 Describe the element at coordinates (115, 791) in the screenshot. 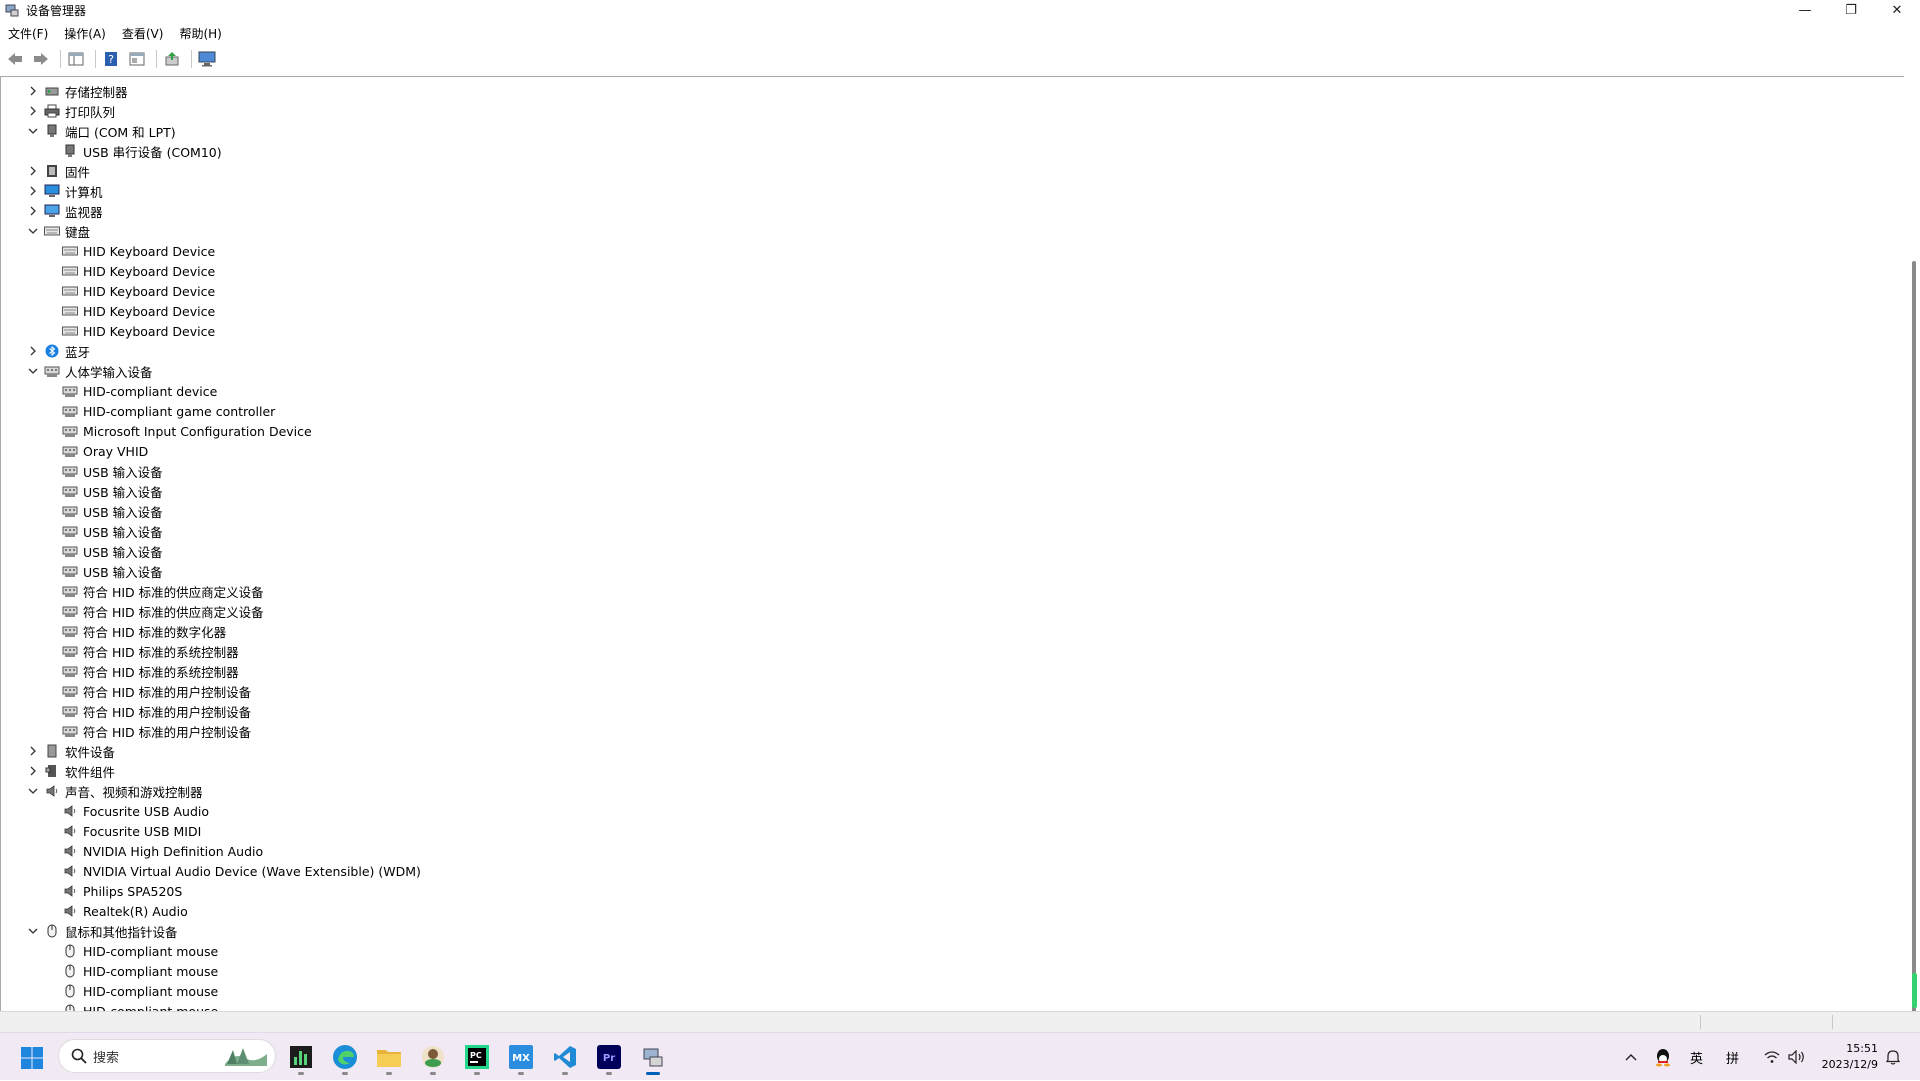

I see `tree-category: 声音、视频和游戏控制器` at that location.